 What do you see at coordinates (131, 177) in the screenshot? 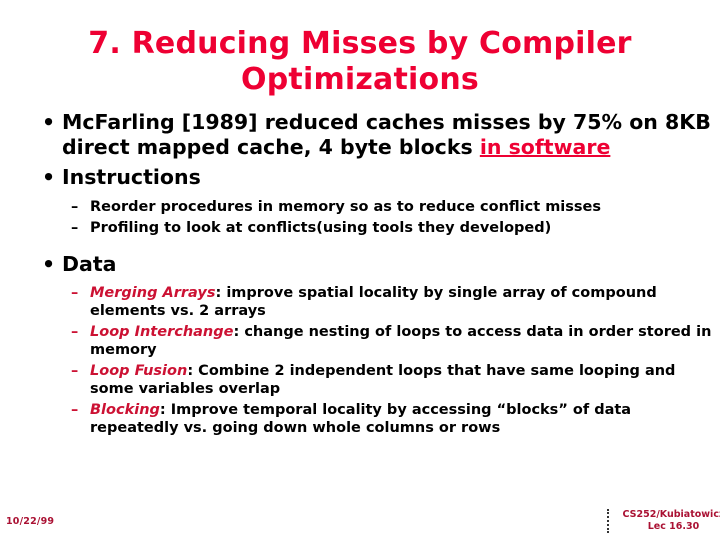
I see `bullet-instructions-label: Instructions` at bounding box center [131, 177].